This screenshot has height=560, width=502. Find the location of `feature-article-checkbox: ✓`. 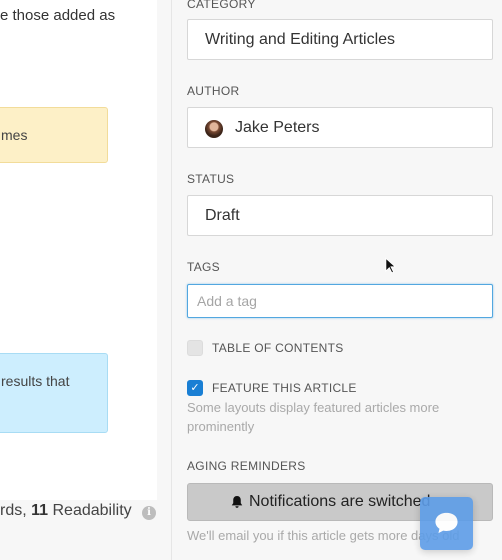

feature-article-checkbox: ✓ is located at coordinates (195, 388).